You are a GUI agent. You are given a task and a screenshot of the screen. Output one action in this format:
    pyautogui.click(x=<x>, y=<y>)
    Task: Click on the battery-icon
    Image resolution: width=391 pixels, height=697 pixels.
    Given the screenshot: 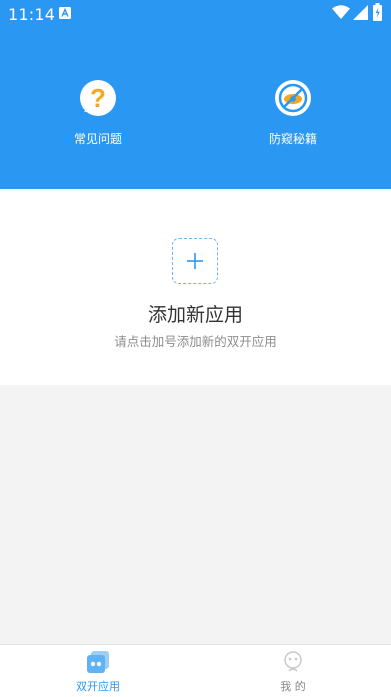 What is the action you would take?
    pyautogui.click(x=377, y=12)
    